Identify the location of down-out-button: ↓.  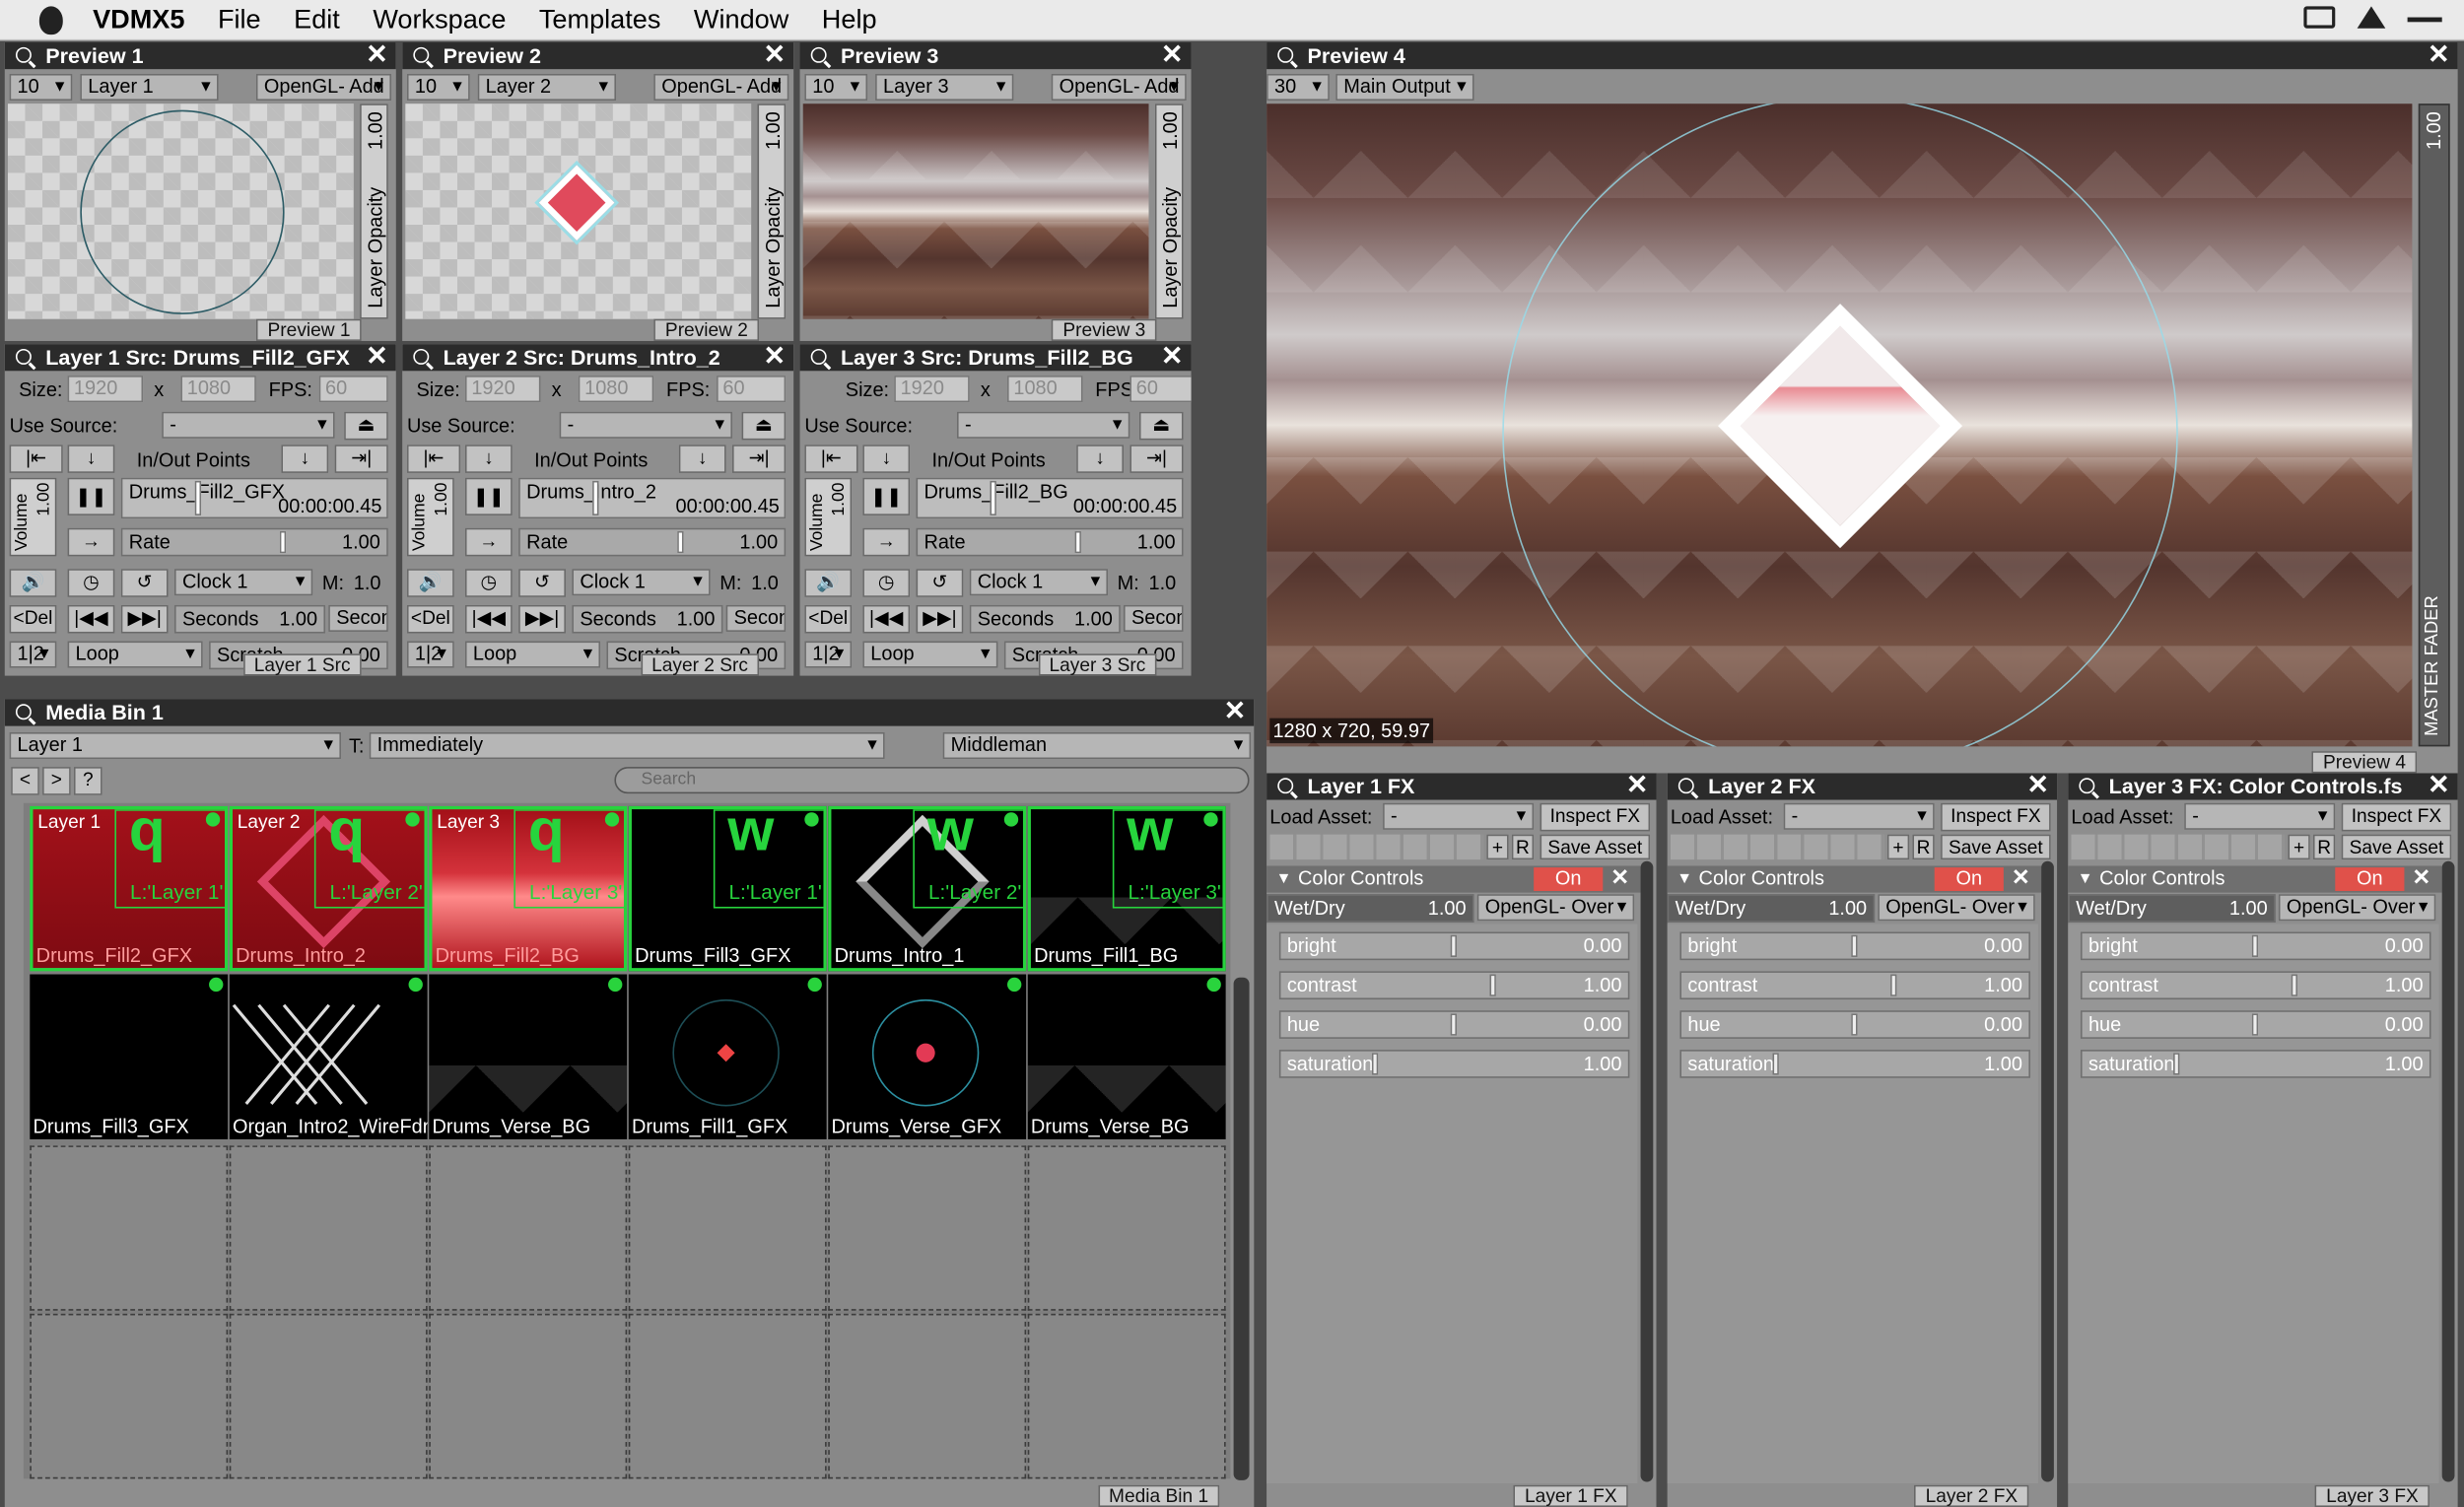
(702, 459).